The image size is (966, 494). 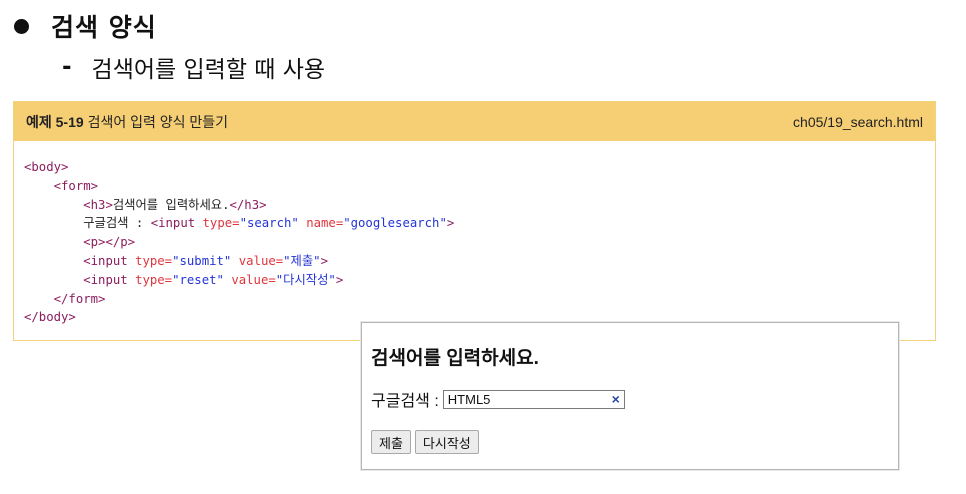 What do you see at coordinates (469, 399) in the screenshot?
I see `search-input-value: HTML5` at bounding box center [469, 399].